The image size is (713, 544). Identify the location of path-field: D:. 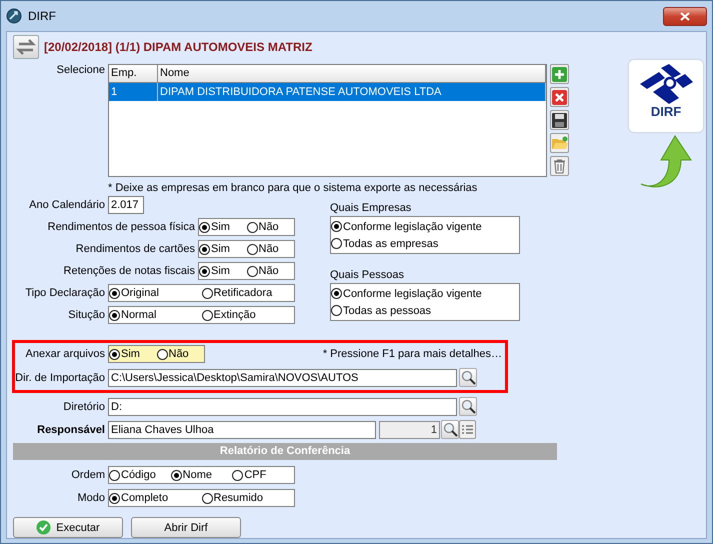
(282, 407).